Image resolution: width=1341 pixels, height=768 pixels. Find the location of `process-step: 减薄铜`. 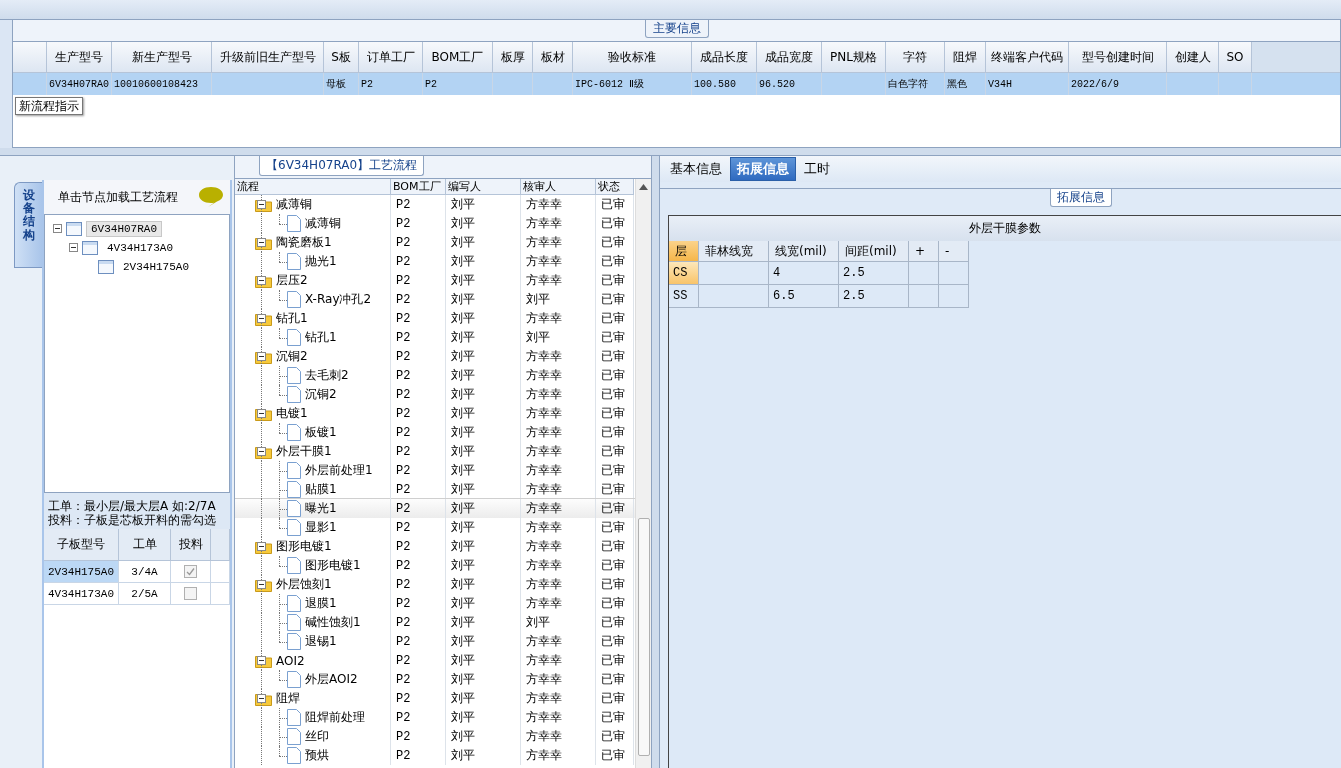

process-step: 减薄铜 is located at coordinates (294, 204).